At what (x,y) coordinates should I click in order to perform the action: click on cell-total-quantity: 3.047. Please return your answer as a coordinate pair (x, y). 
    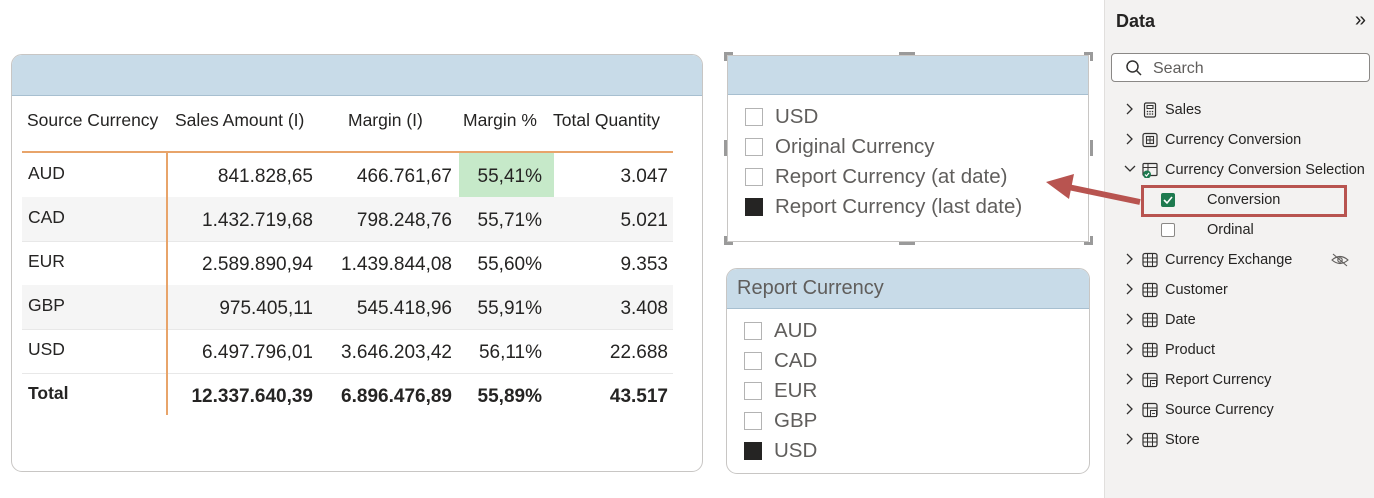
    Looking at the image, I should click on (644, 176).